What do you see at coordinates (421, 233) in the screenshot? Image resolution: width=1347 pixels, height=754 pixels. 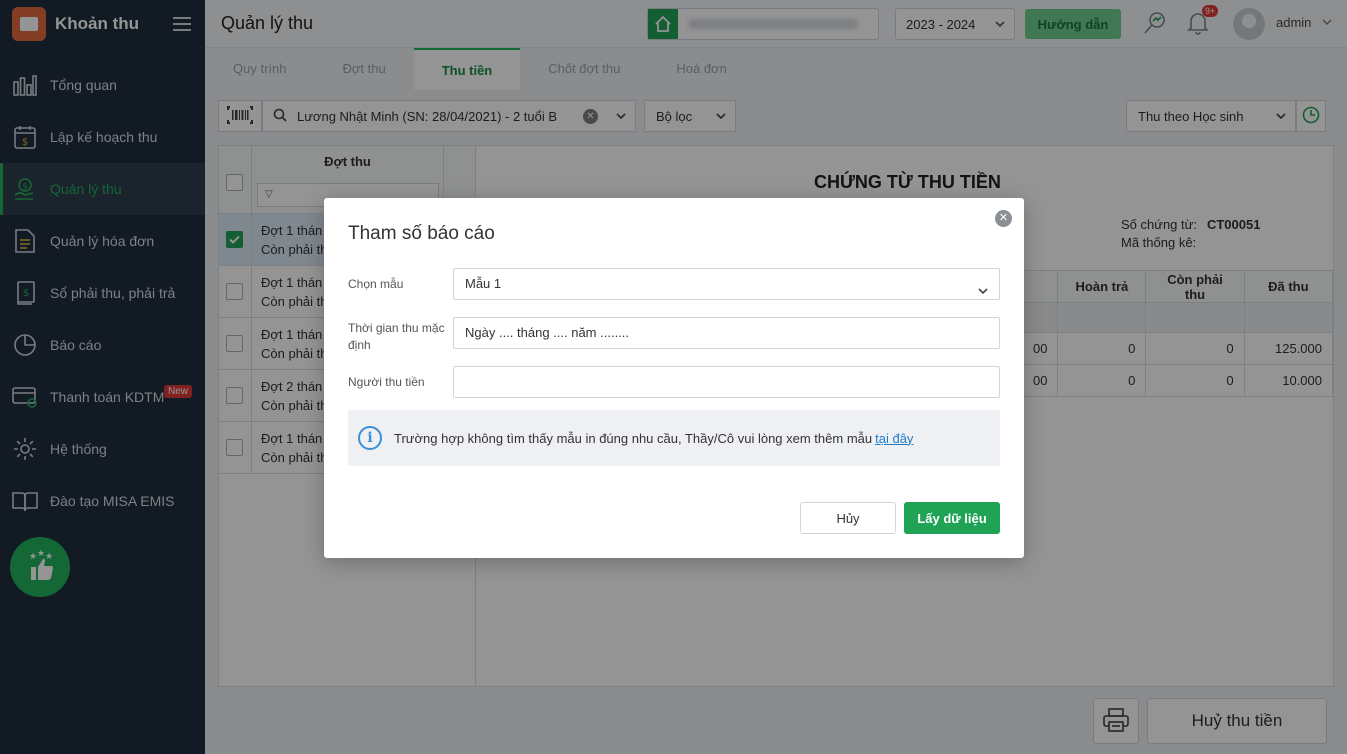 I see `dialog-title: Tham số báo cáo` at bounding box center [421, 233].